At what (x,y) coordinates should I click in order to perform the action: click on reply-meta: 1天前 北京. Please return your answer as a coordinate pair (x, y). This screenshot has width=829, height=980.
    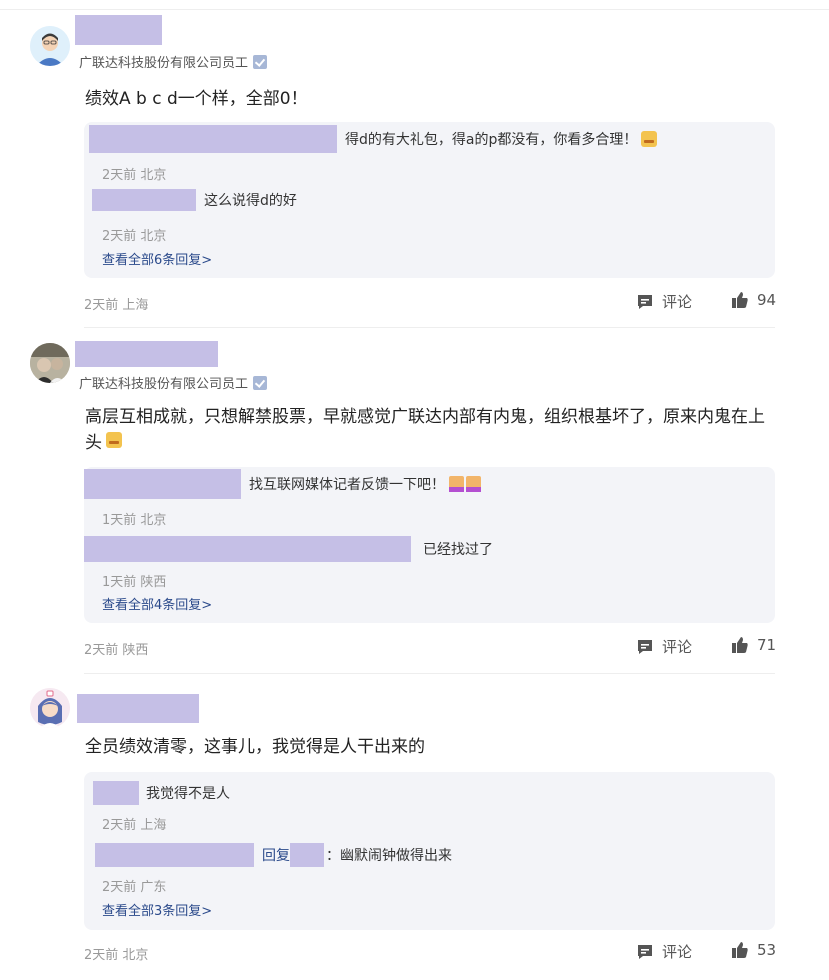
    Looking at the image, I should click on (134, 520).